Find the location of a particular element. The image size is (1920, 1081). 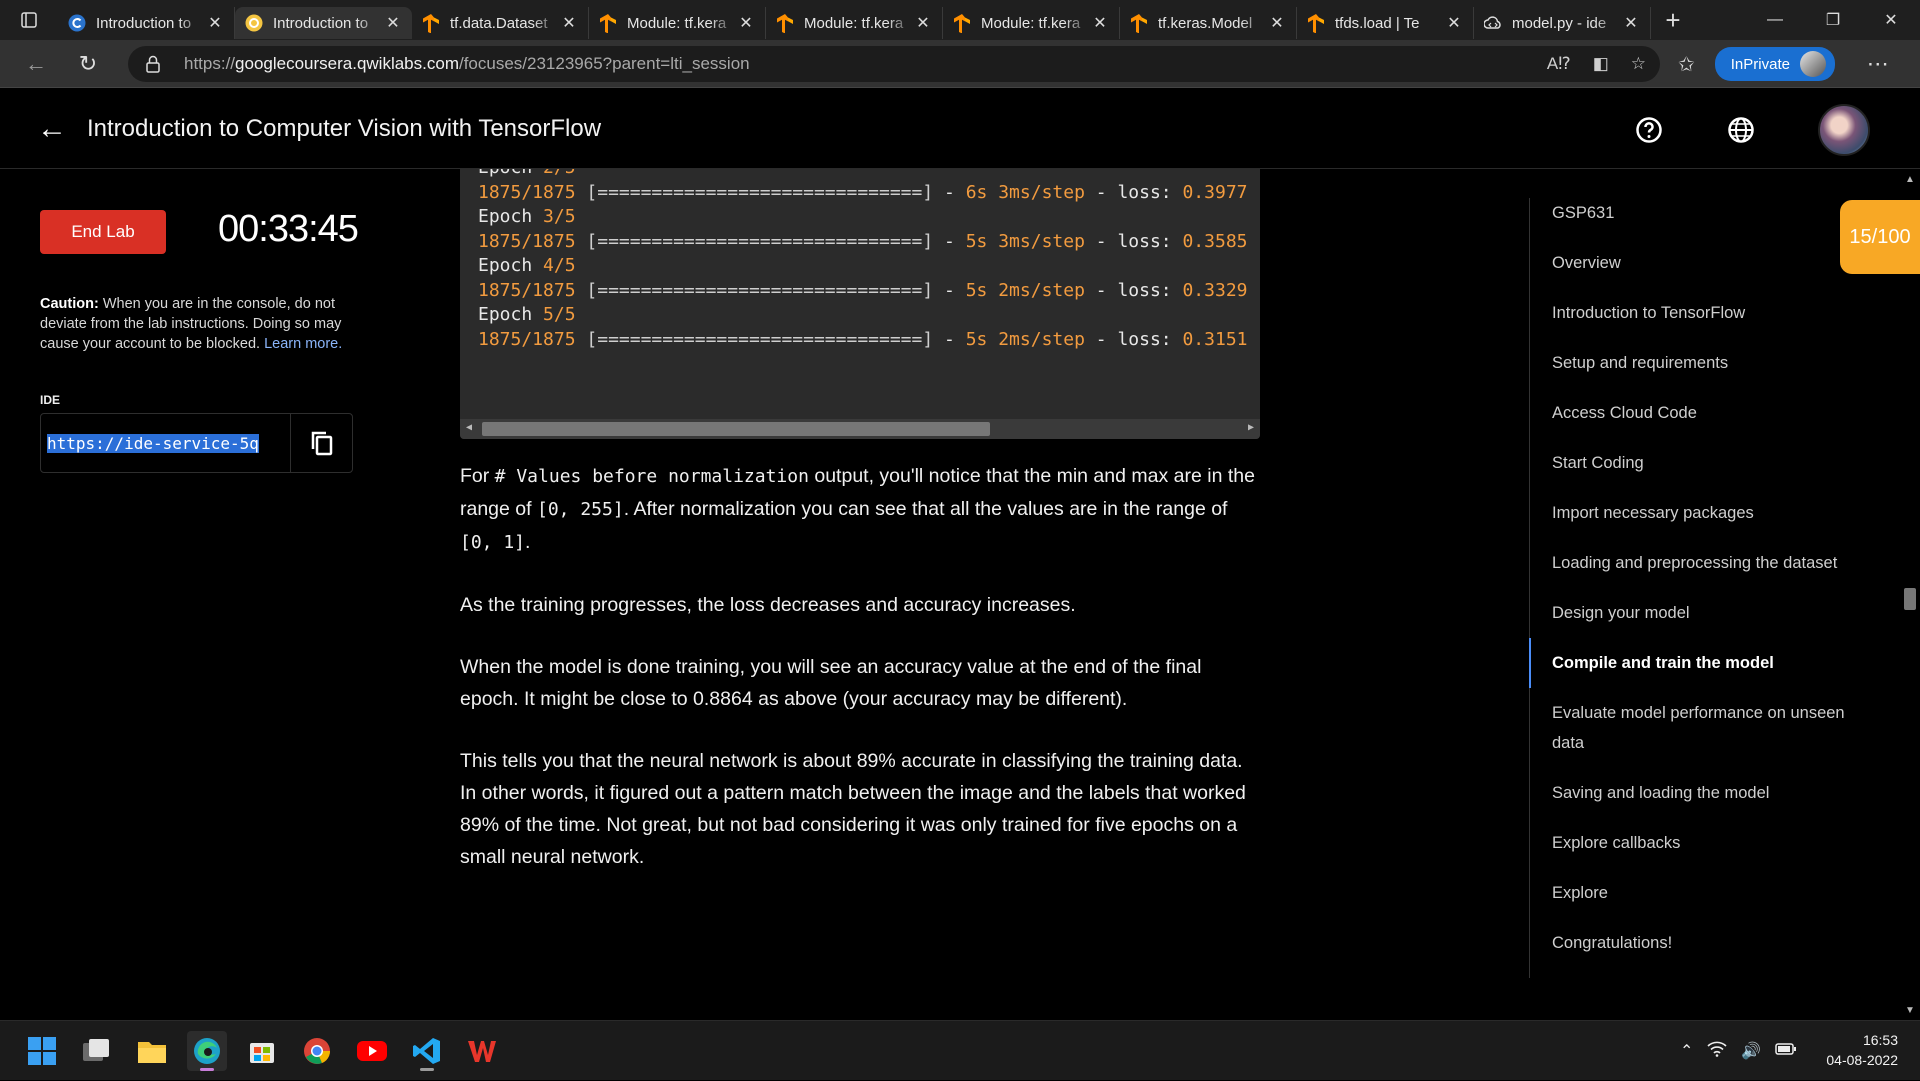

scrollbar-thumb is located at coordinates (736, 429).